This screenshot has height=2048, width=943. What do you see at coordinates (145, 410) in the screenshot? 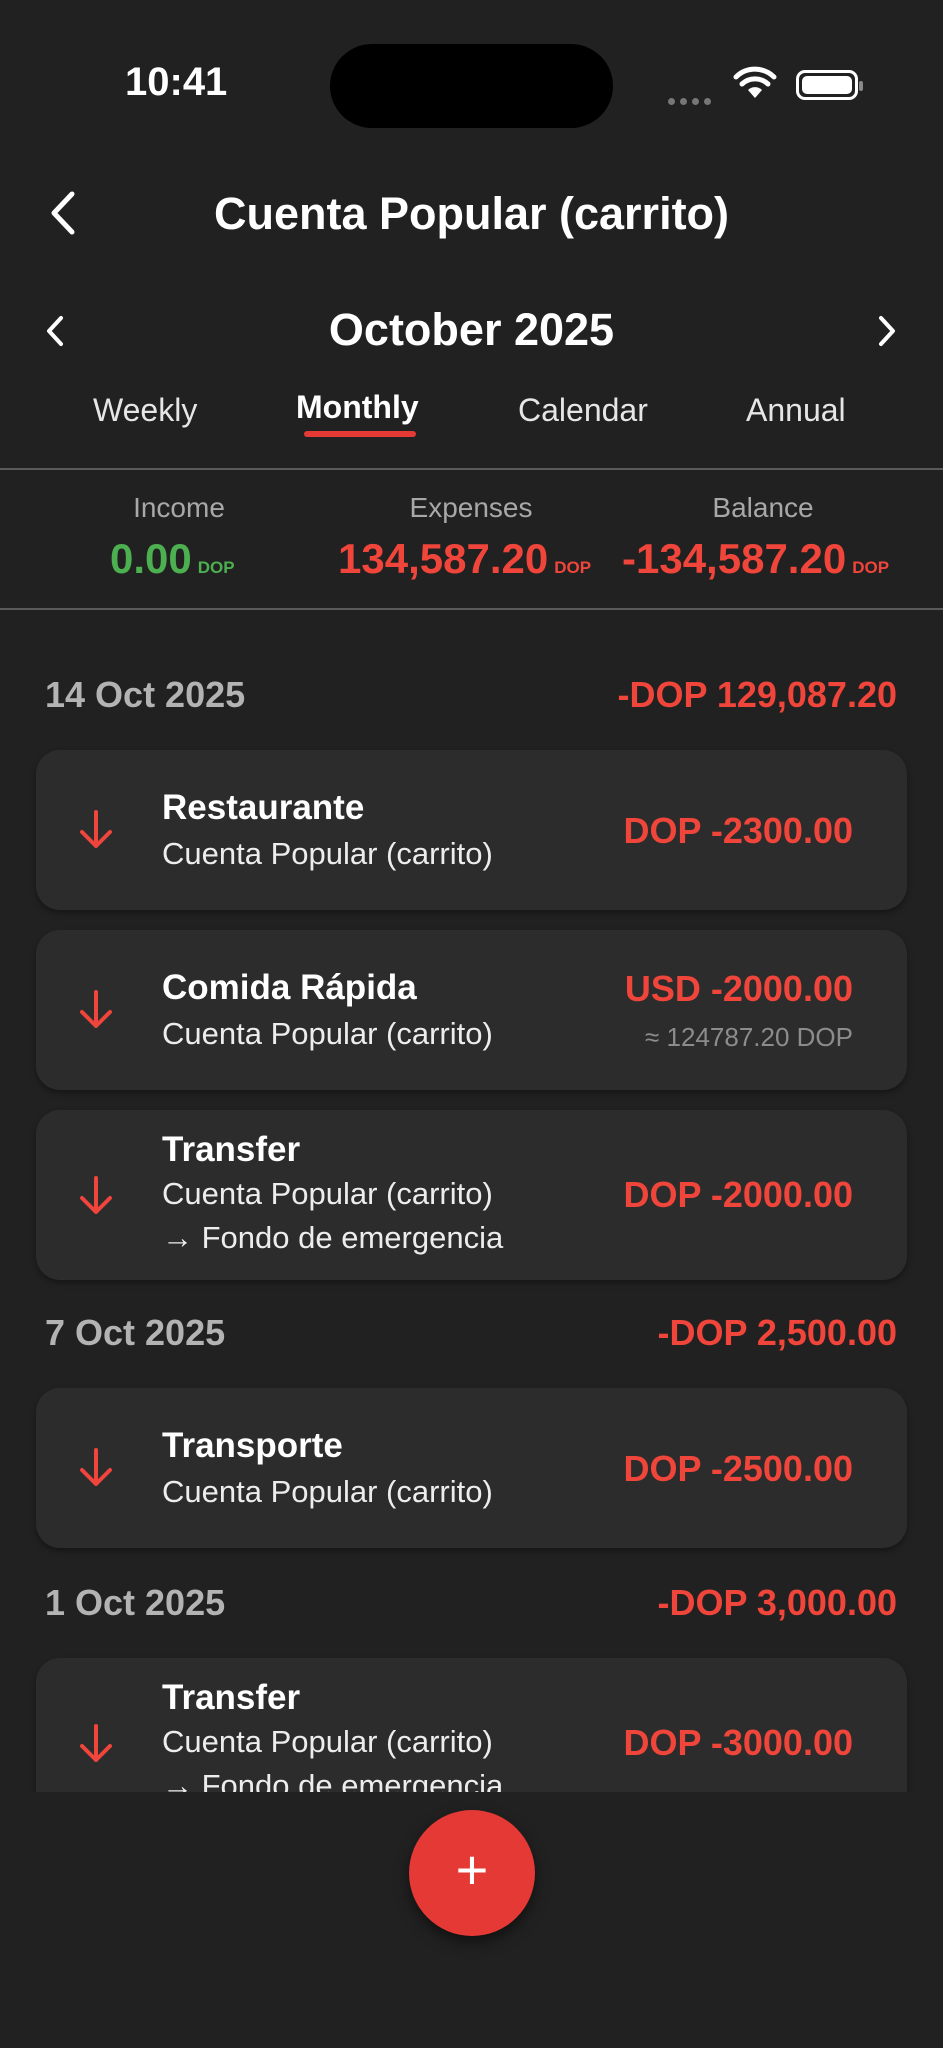
I see `tab-weekly: Weekly` at bounding box center [145, 410].